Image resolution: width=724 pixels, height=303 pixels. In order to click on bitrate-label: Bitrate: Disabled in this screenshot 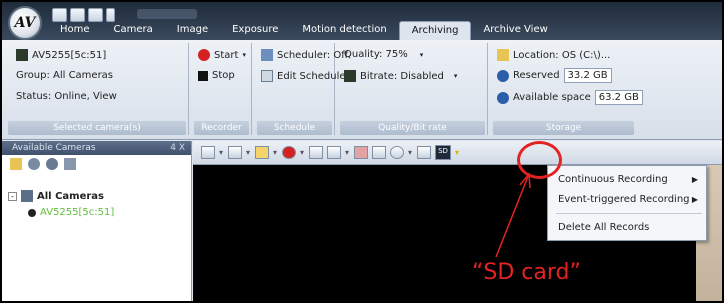, I will do `click(402, 76)`.